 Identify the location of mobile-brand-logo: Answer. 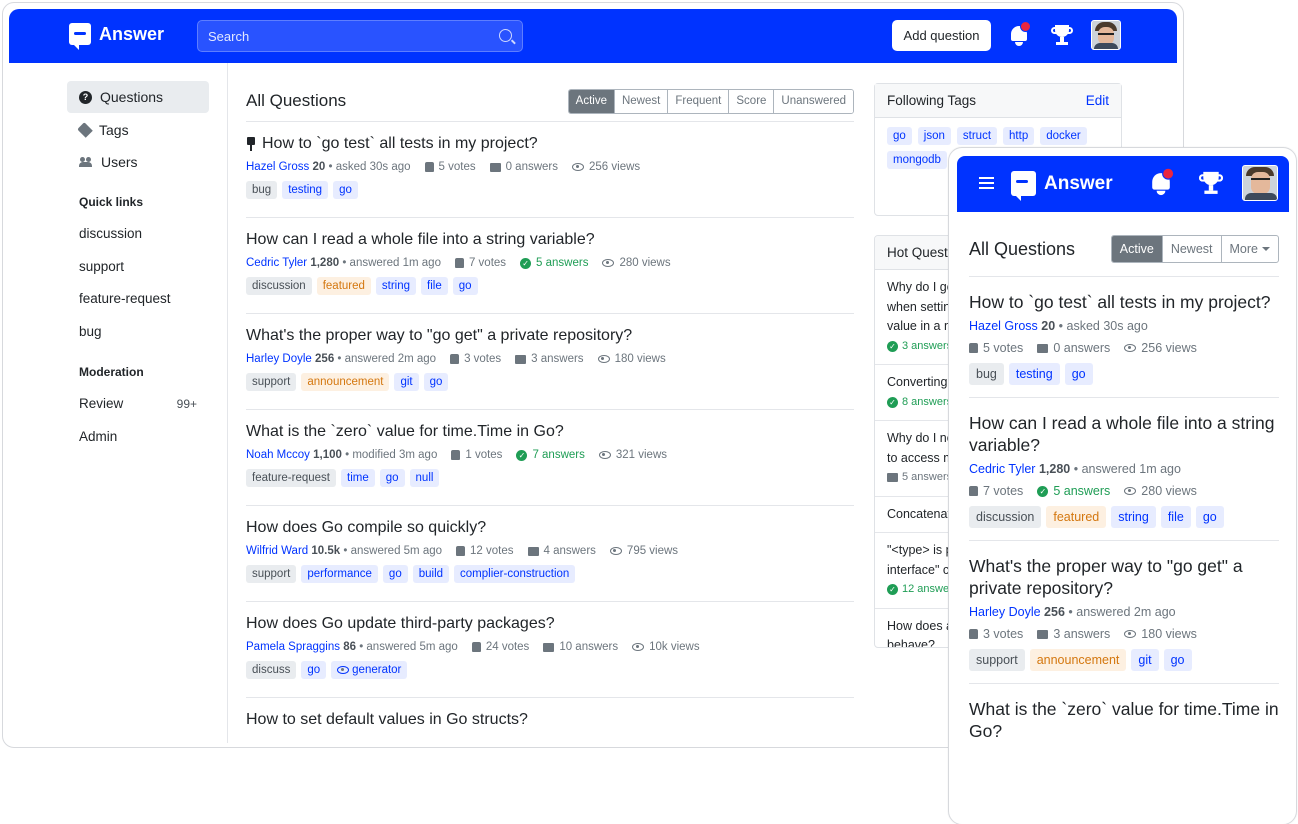
(1062, 186).